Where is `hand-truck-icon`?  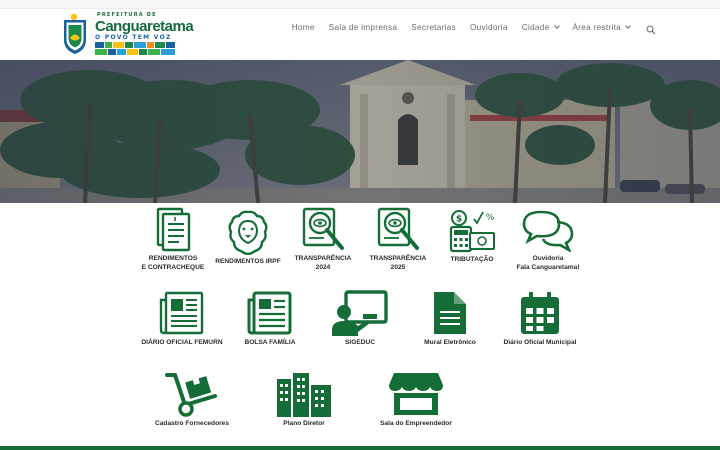 hand-truck-icon is located at coordinates (191, 395).